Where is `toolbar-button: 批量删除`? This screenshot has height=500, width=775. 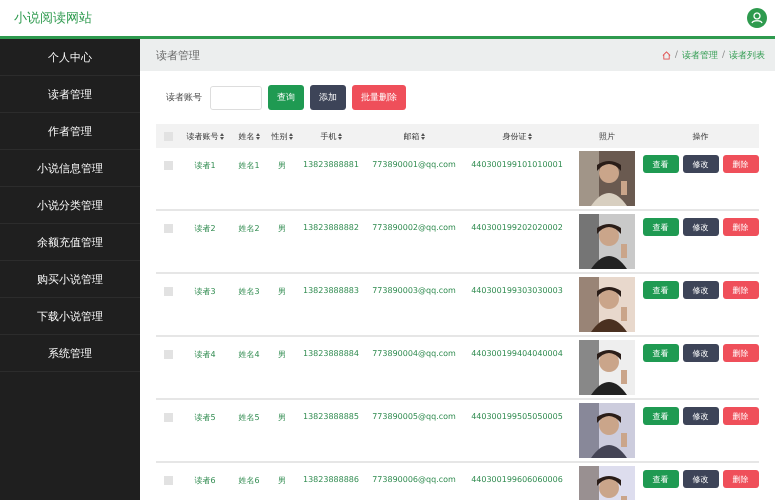
toolbar-button: 批量删除 is located at coordinates (379, 97).